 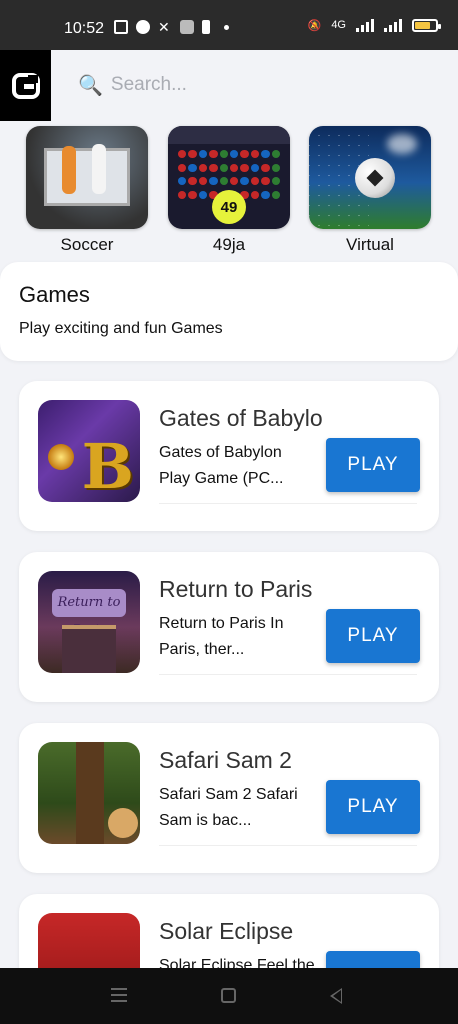 What do you see at coordinates (171, 27) in the screenshot?
I see `notification-icons: ✕` at bounding box center [171, 27].